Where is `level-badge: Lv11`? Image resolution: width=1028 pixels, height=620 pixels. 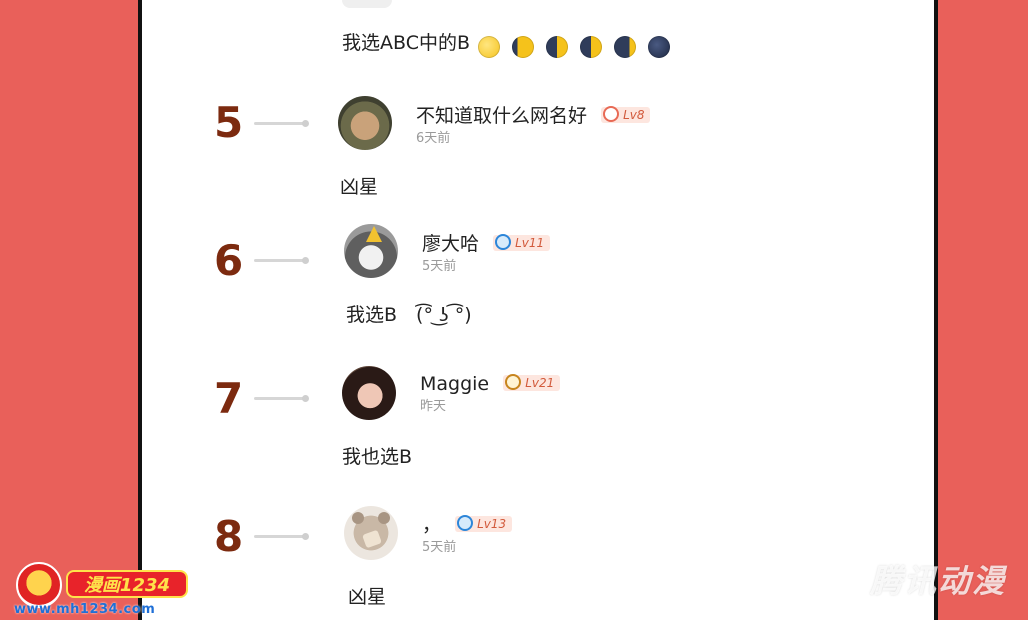 level-badge: Lv11 is located at coordinates (522, 242).